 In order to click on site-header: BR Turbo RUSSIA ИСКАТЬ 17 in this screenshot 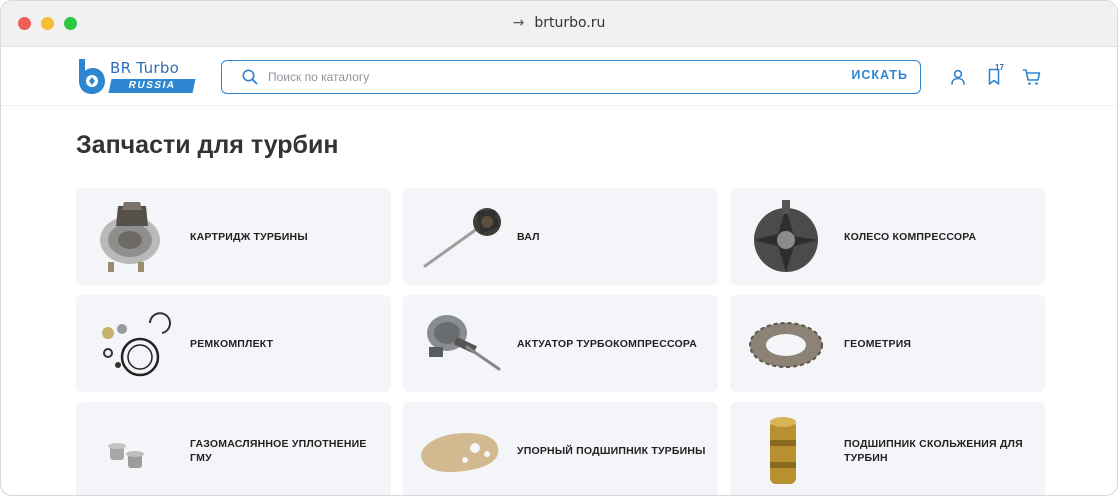, I will do `click(559, 77)`.